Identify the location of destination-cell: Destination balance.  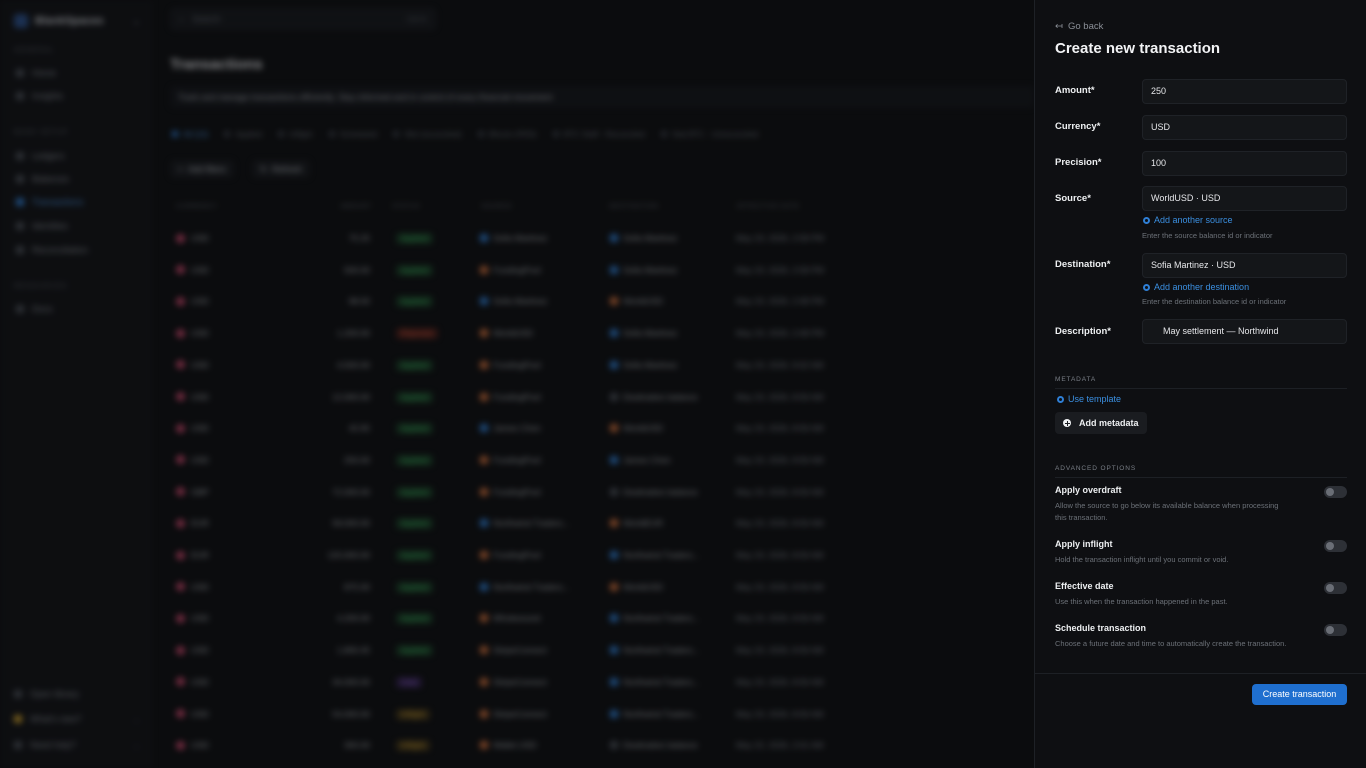
(654, 492).